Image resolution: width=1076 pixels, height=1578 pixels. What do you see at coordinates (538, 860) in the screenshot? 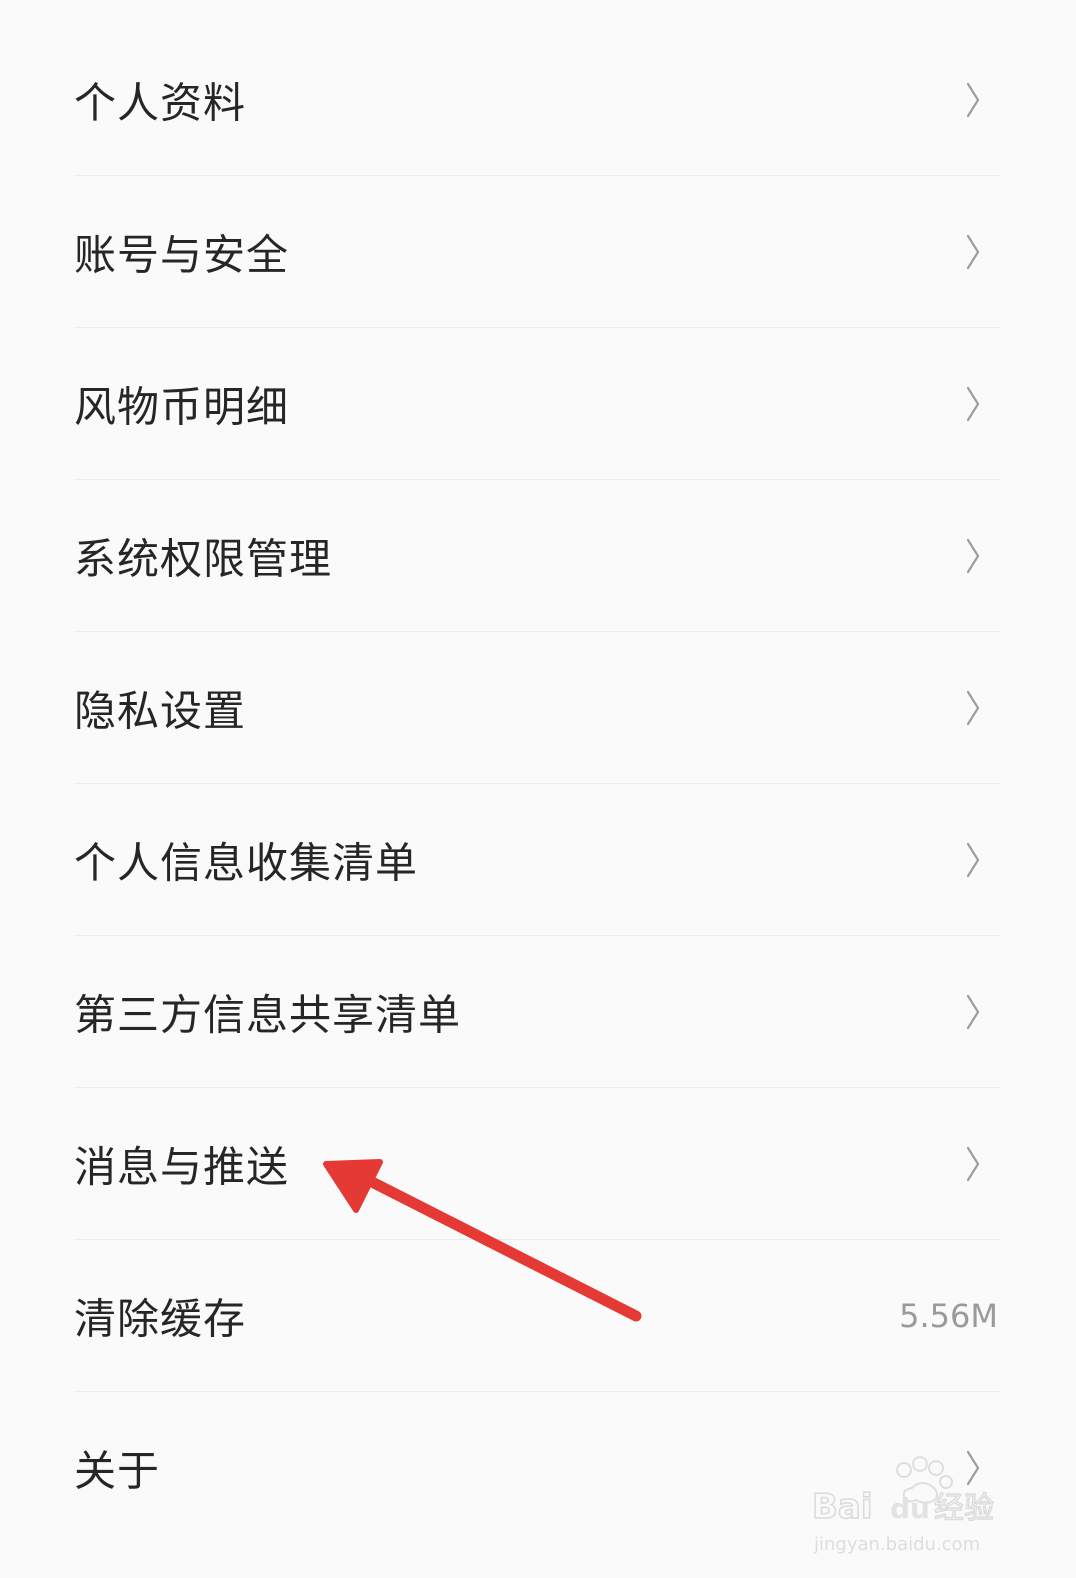
I see `row-personal-info-list: 个人信息收集清单` at bounding box center [538, 860].